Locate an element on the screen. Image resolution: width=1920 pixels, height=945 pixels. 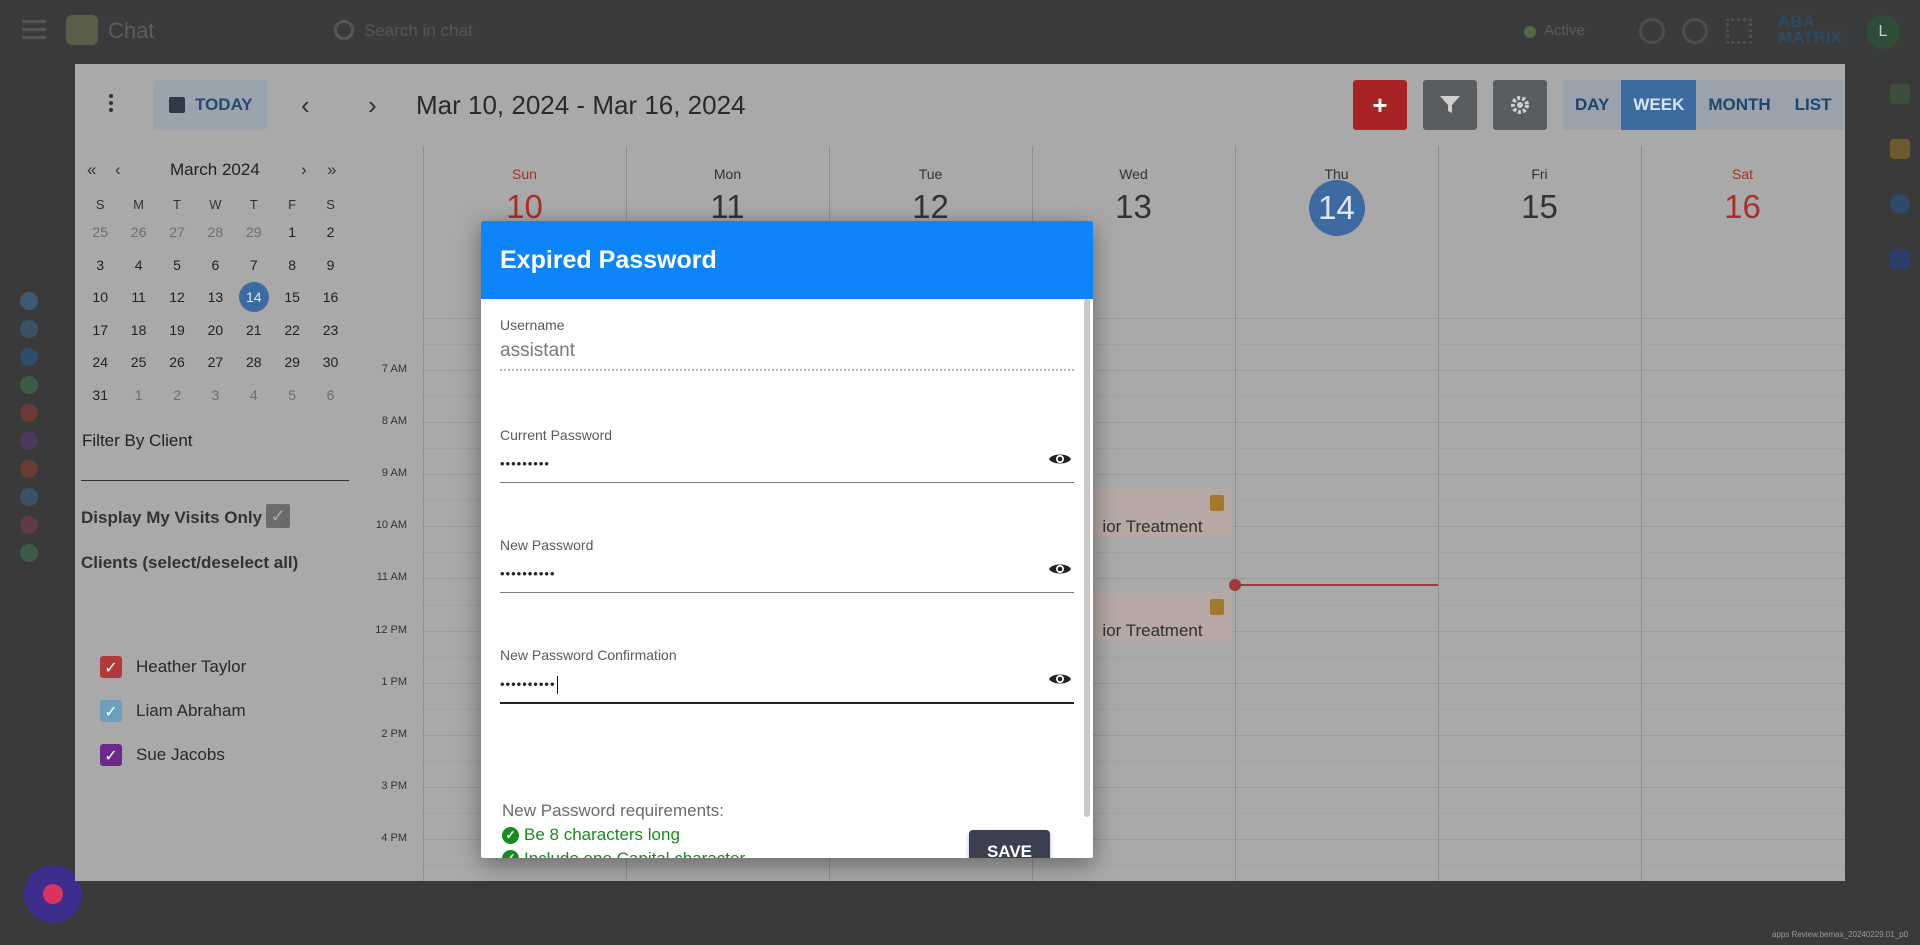
mini-day-cell: 27 is located at coordinates (215, 362).